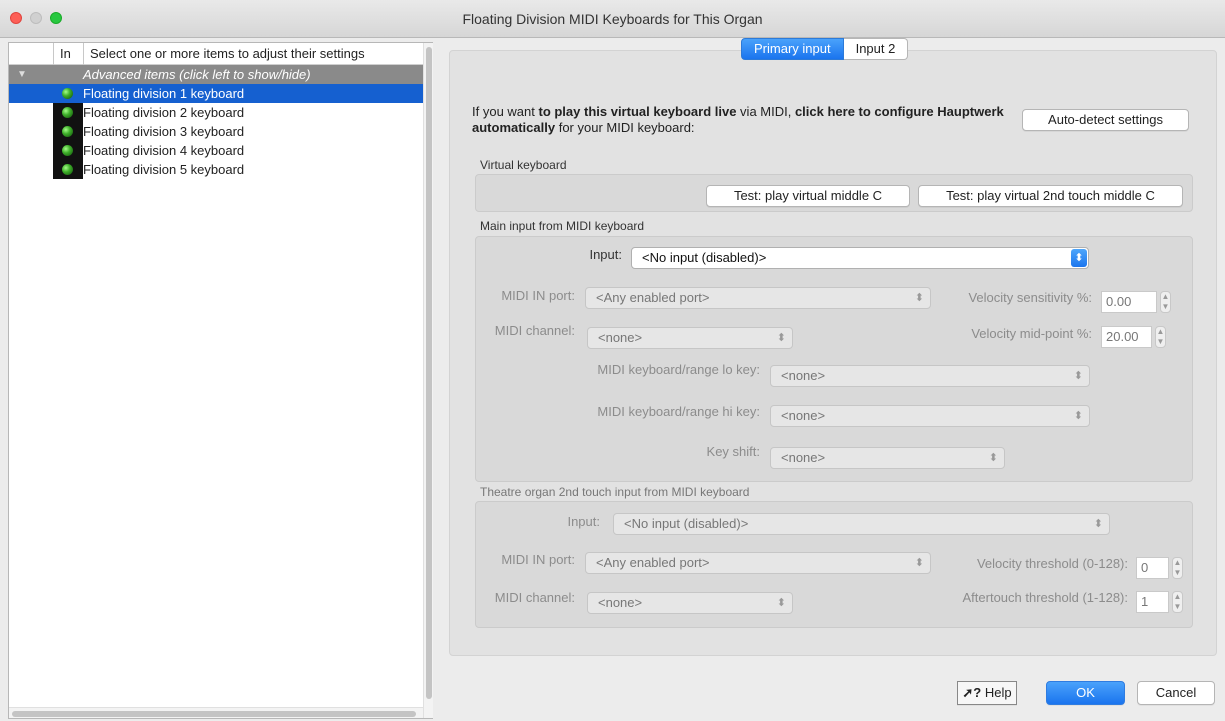  I want to click on tab-primary-input: Primary input, so click(792, 49).